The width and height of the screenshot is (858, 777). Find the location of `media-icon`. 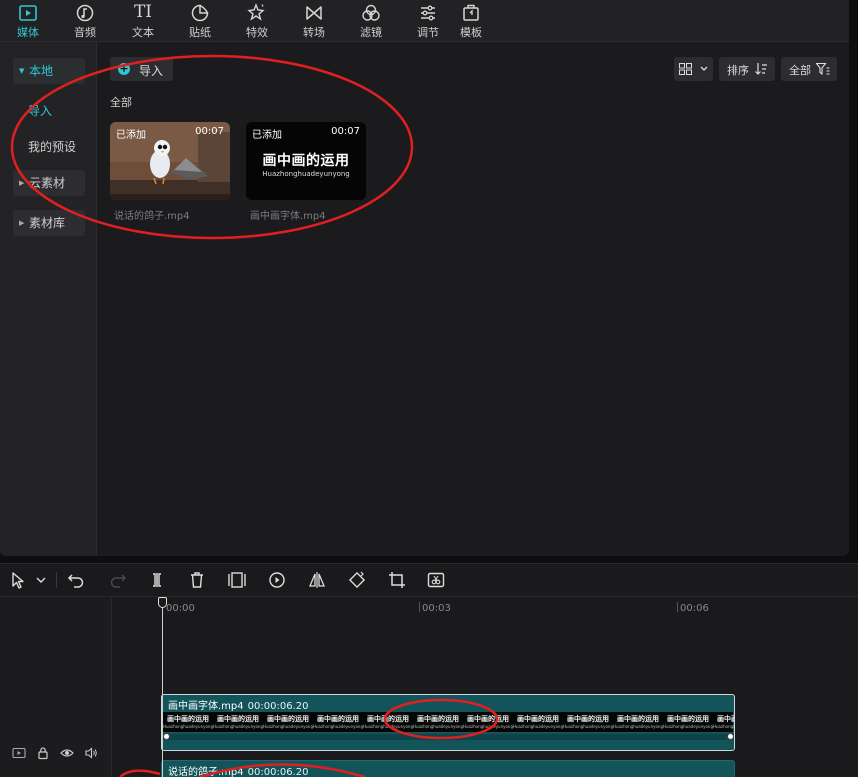

media-icon is located at coordinates (28, 13).